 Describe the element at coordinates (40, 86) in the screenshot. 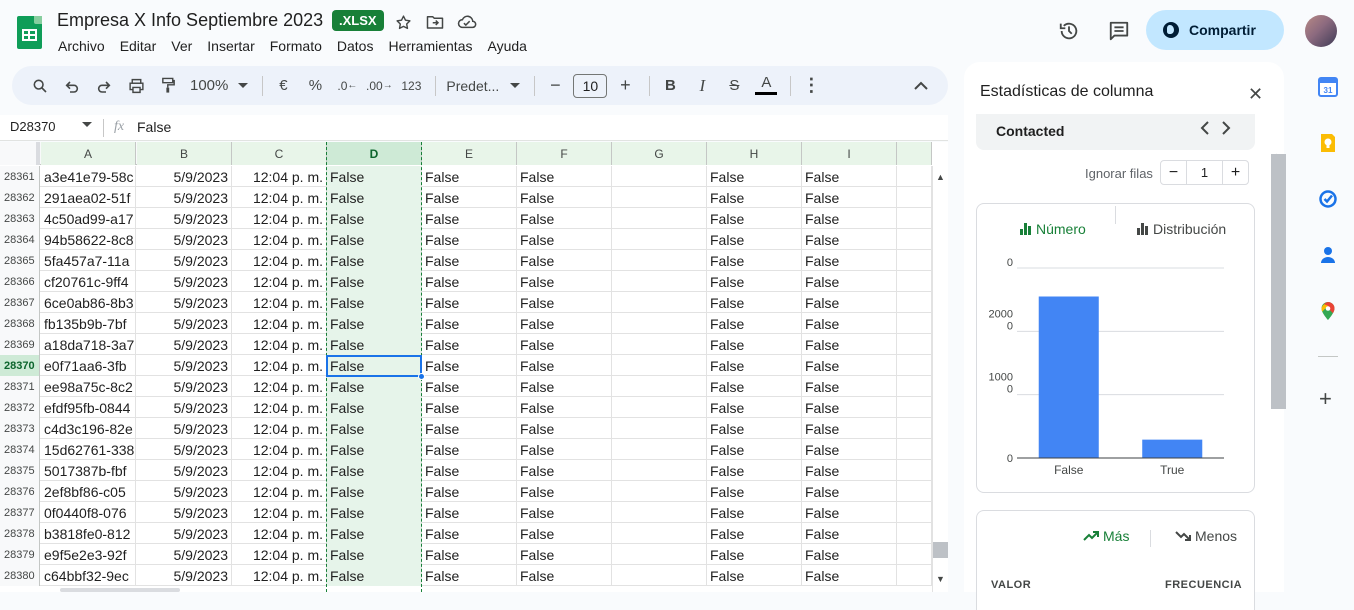

I see `search-menus-icon` at that location.